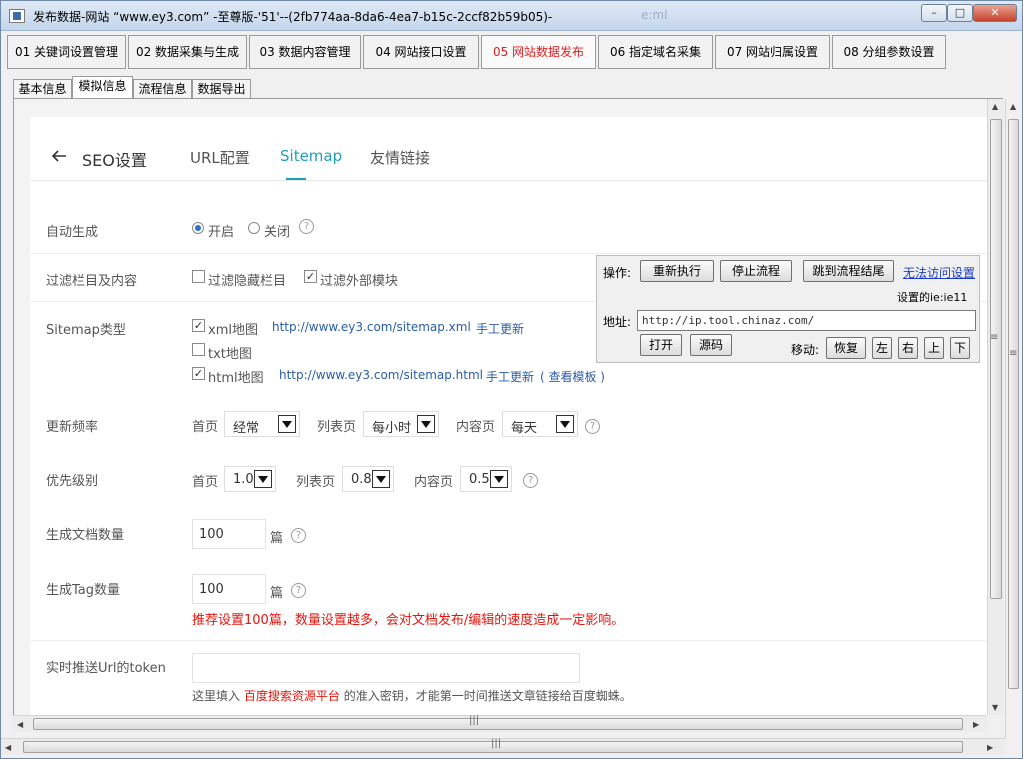  Describe the element at coordinates (421, 52) in the screenshot. I see `main-tab-interface: 04 网站接口设置` at that location.